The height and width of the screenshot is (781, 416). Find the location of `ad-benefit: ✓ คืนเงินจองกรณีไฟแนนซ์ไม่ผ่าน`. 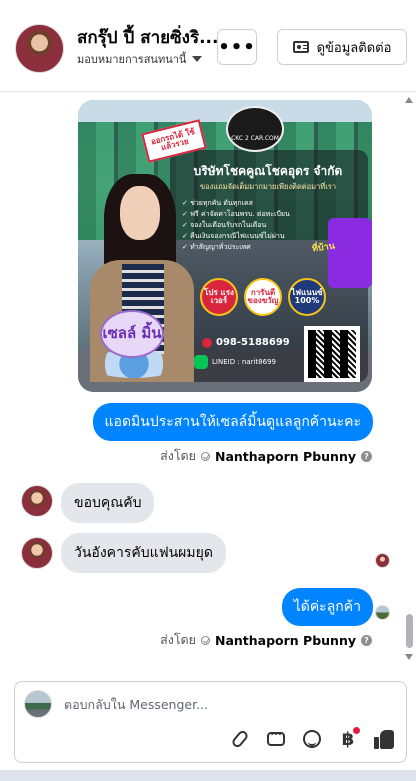

ad-benefit: ✓ คืนเงินจองกรณีไฟแนนซ์ไม่ผ่าน is located at coordinates (233, 236).